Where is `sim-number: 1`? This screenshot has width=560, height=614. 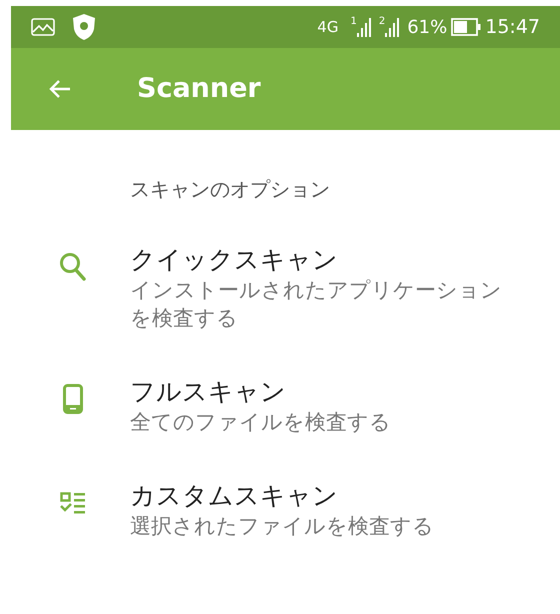
sim-number: 1 is located at coordinates (353, 22).